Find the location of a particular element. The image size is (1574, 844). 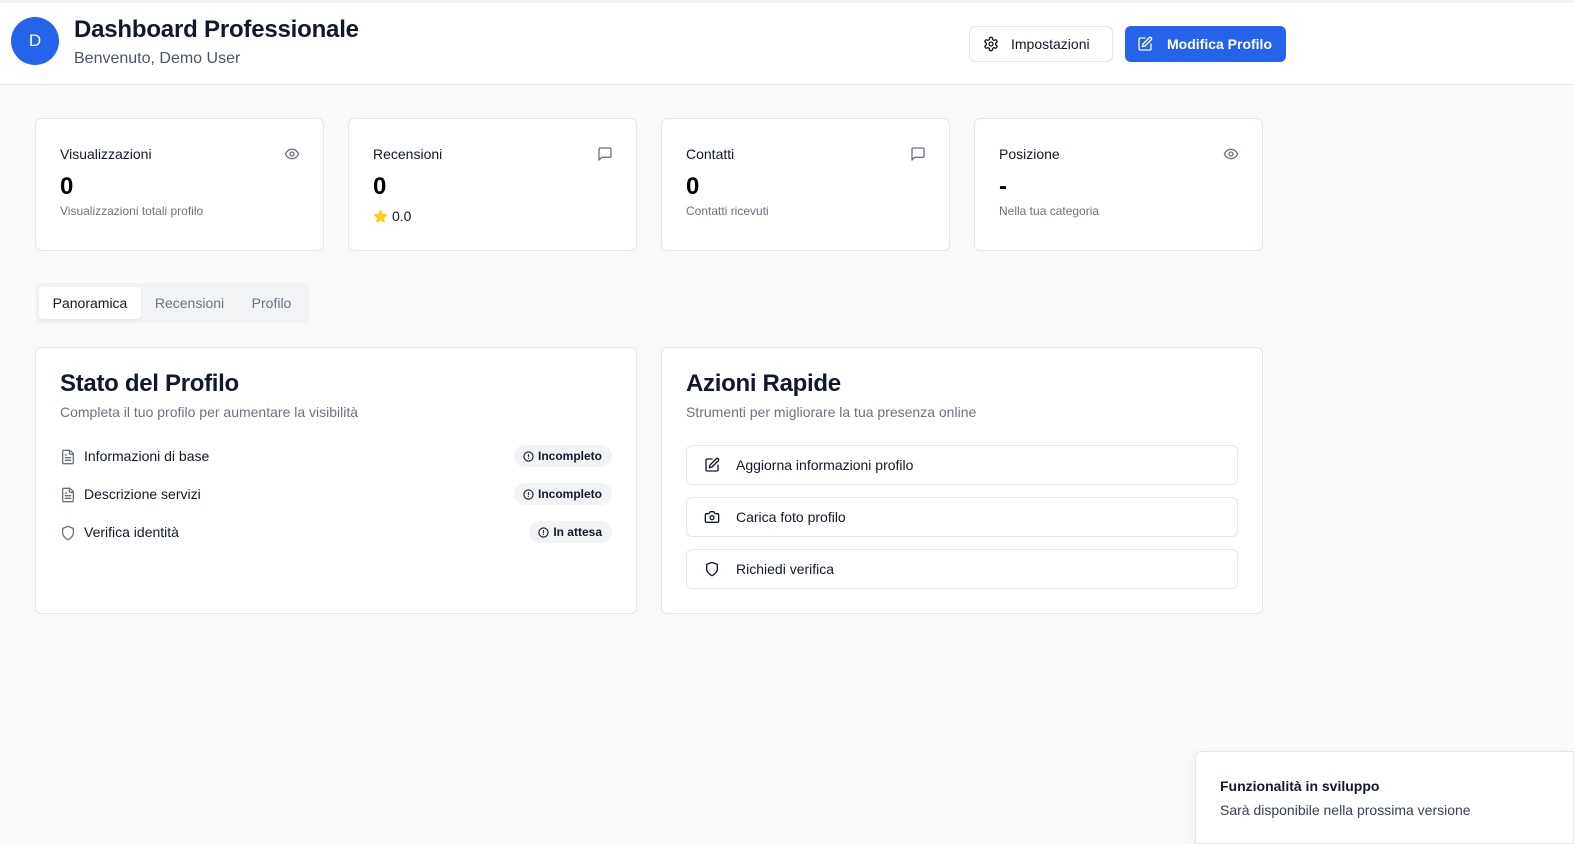

stat-card-position: Posizione - Nella tua categoria is located at coordinates (1118, 184).